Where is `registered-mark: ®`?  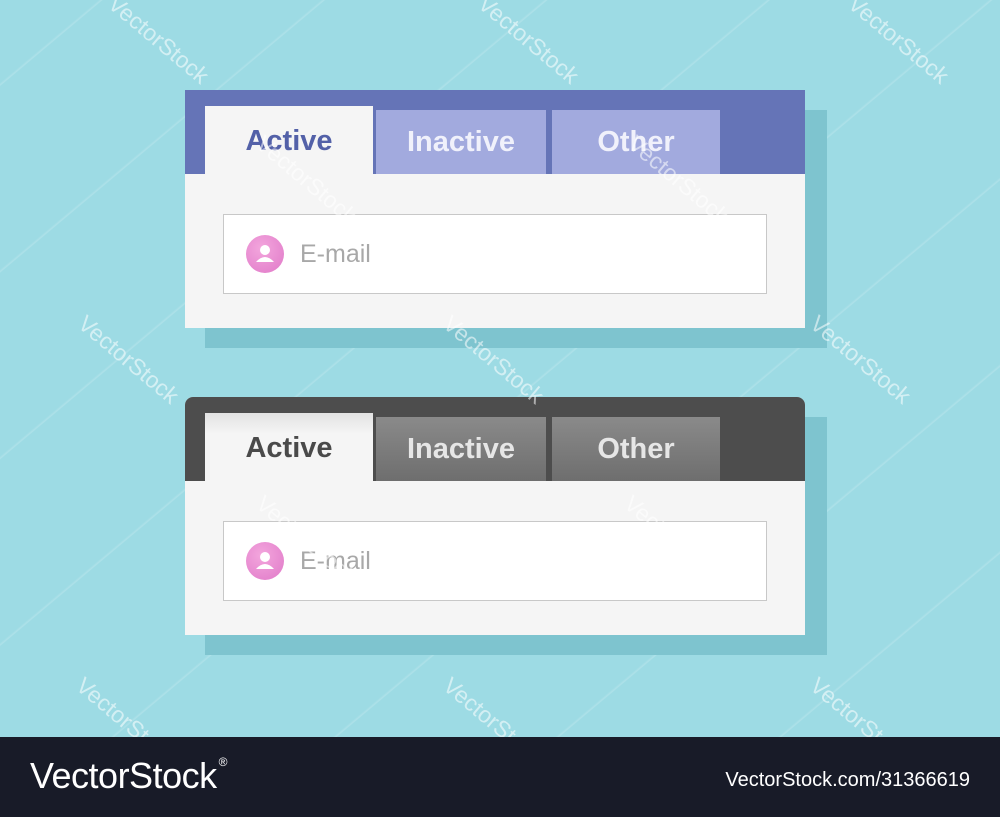 registered-mark: ® is located at coordinates (223, 762).